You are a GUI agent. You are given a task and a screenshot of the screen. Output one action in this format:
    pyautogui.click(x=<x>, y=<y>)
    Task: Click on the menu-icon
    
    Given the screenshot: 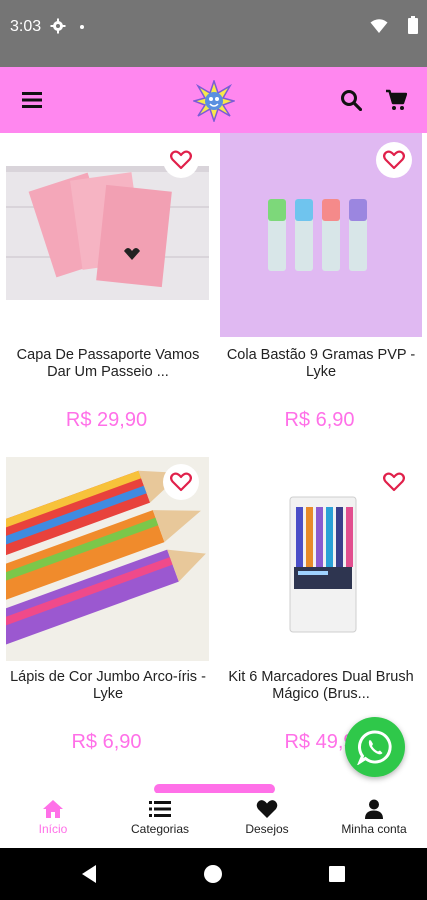 What is the action you would take?
    pyautogui.click(x=33, y=100)
    